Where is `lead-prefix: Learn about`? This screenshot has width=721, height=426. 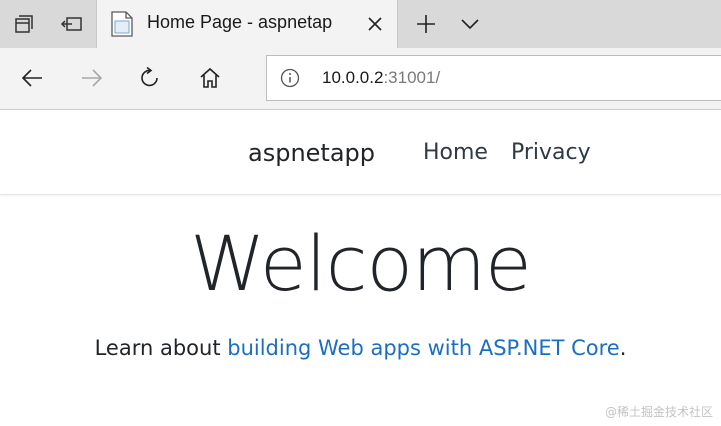
lead-prefix: Learn about is located at coordinates (161, 348).